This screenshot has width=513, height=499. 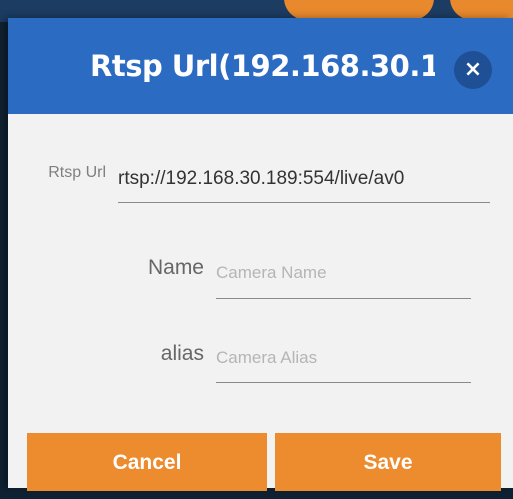 I want to click on close-icon: ×, so click(x=473, y=70).